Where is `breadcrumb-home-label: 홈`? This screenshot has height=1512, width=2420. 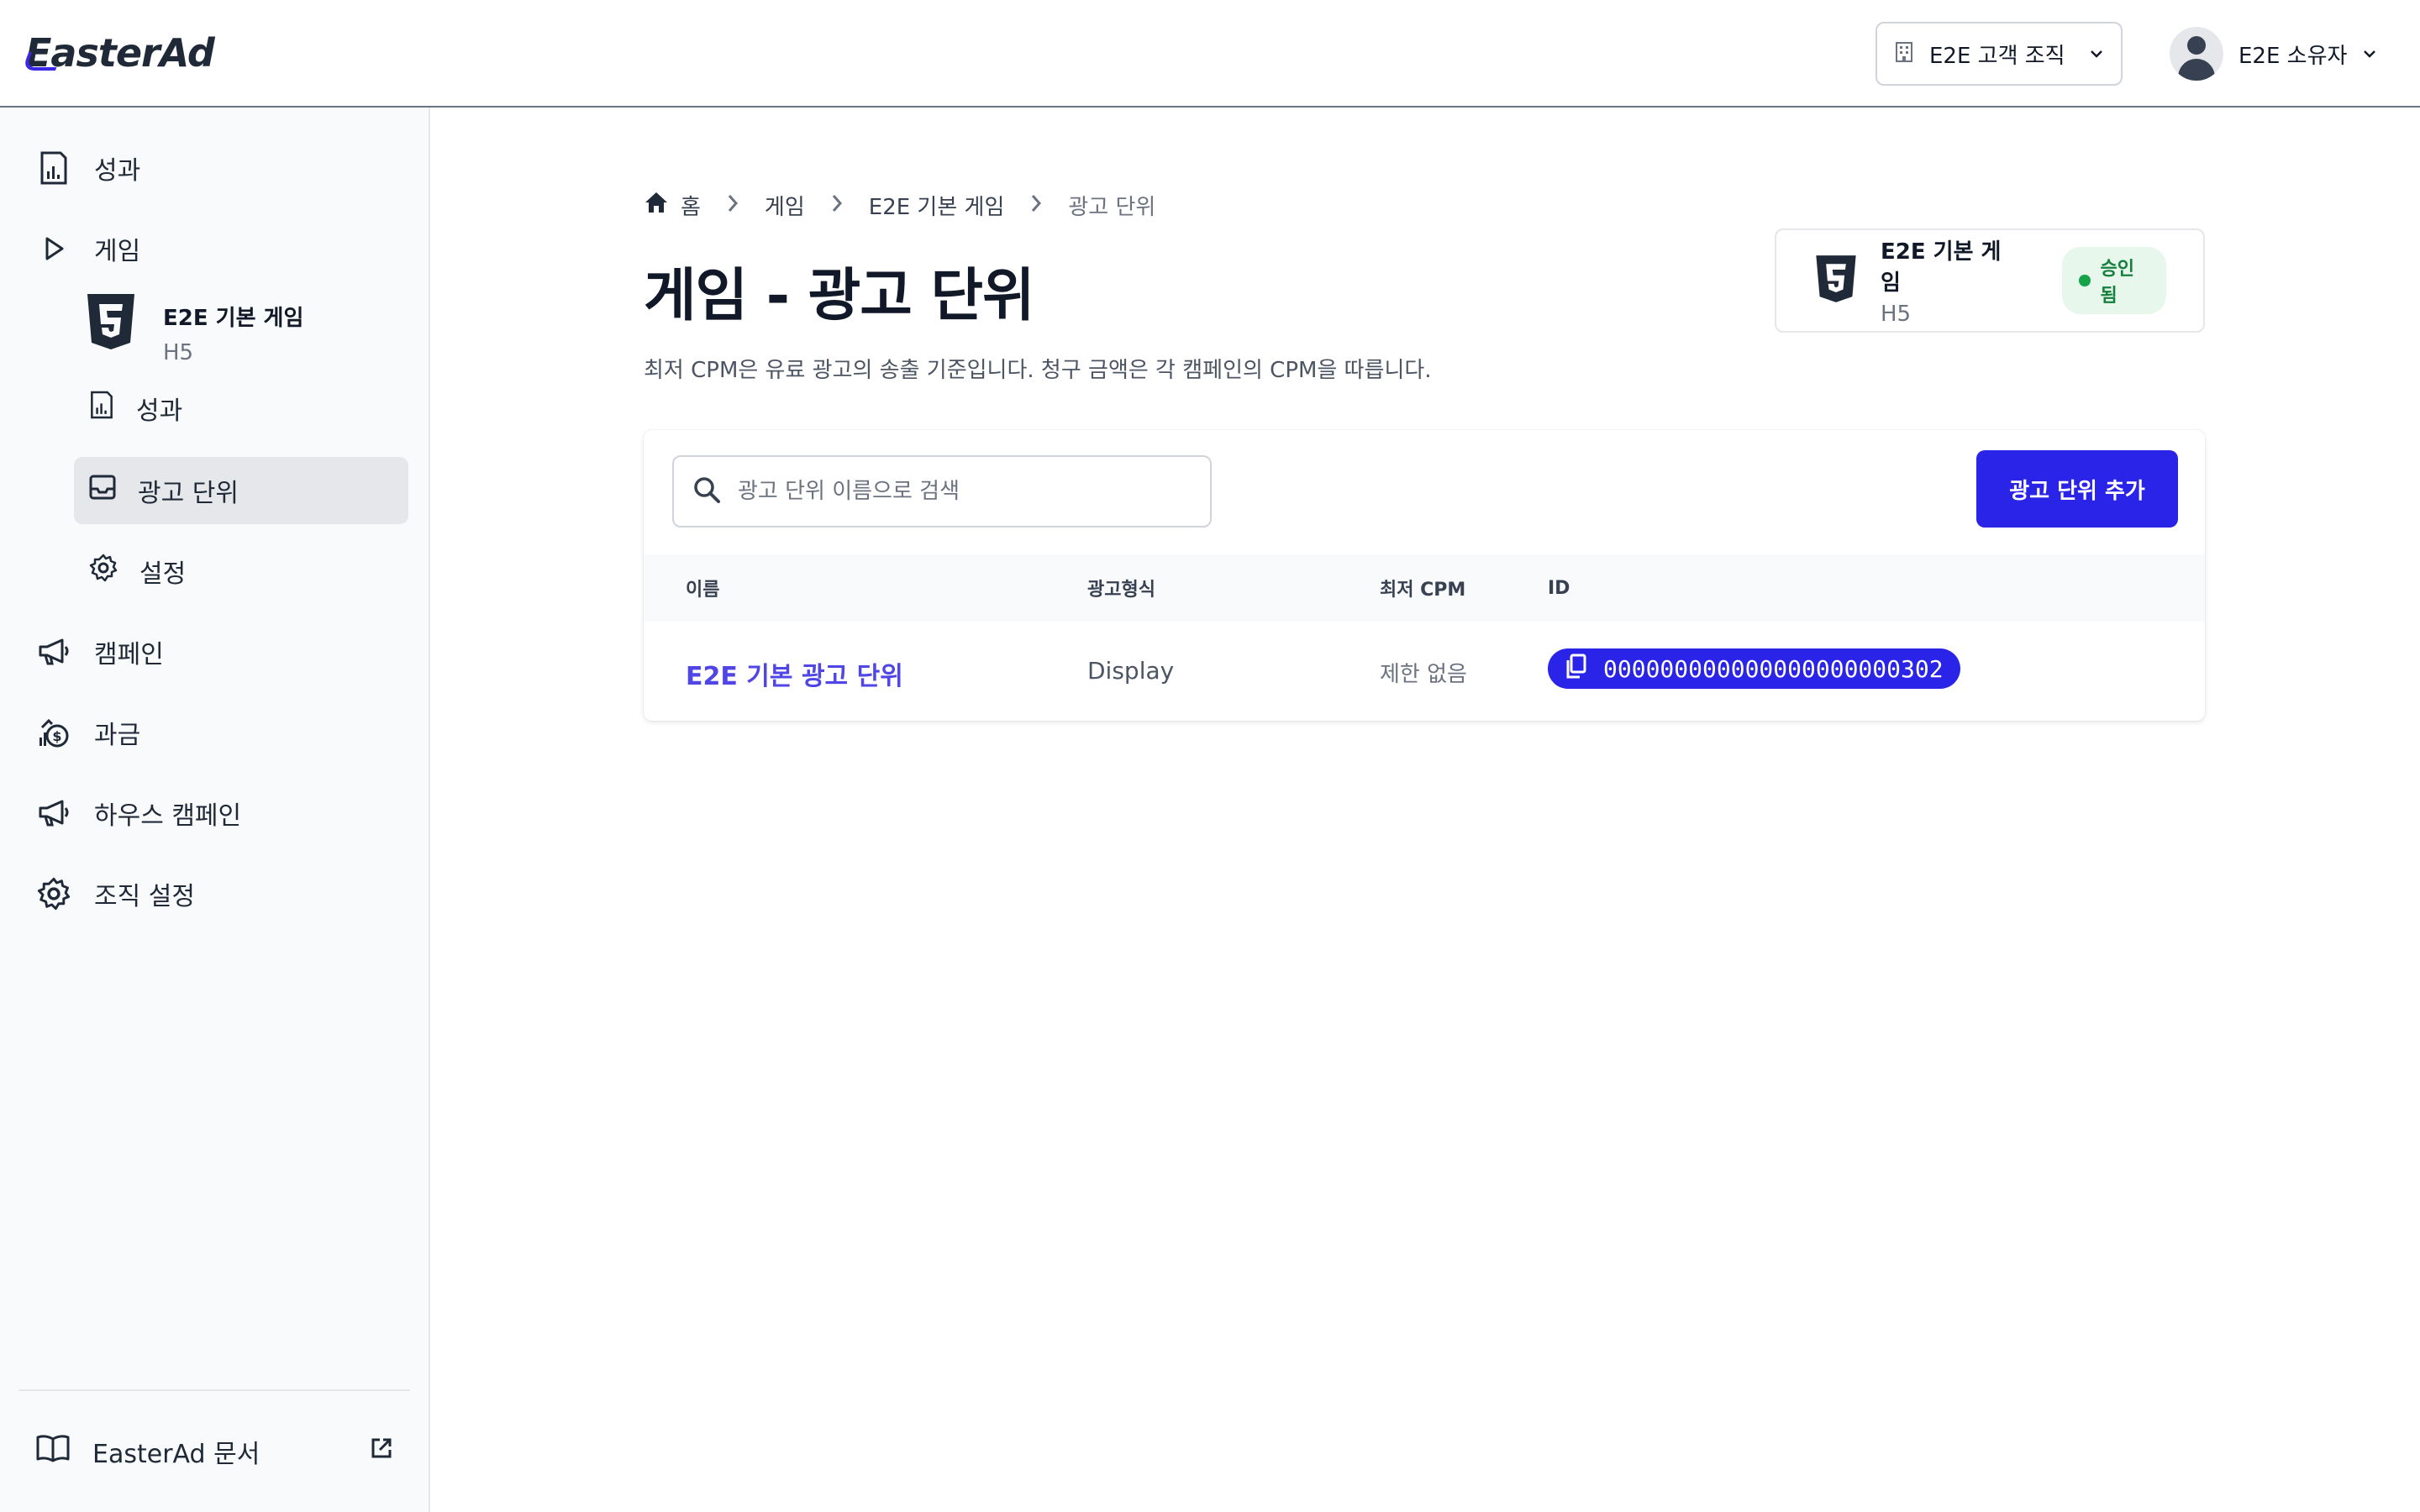
breadcrumb-home-label: 홈 is located at coordinates (691, 207).